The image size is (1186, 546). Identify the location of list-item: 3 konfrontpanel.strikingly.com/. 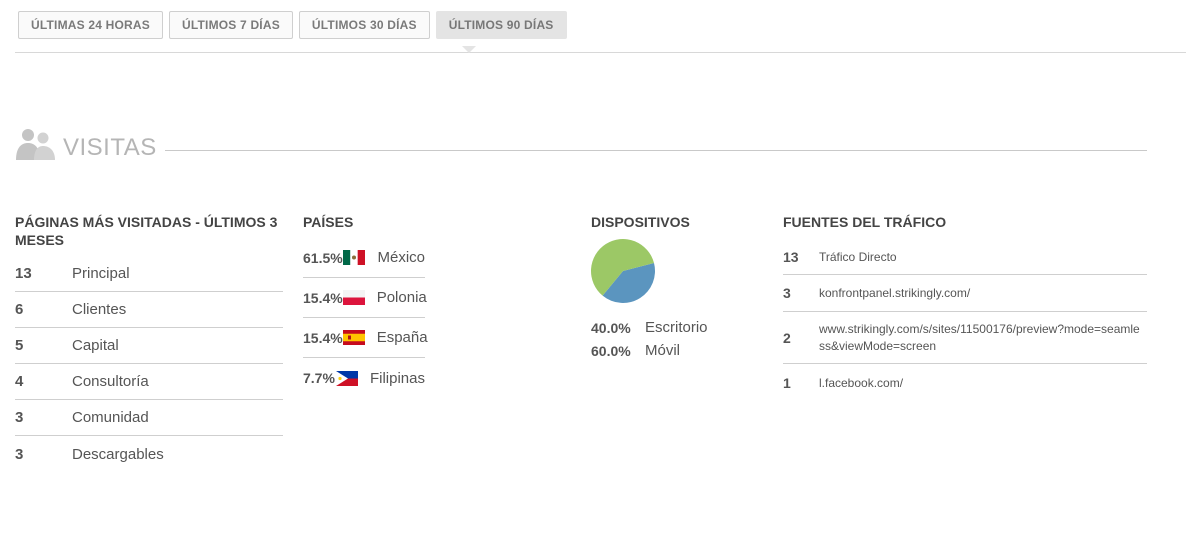
(965, 293).